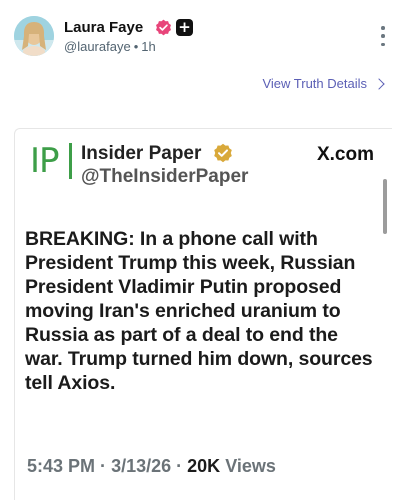  What do you see at coordinates (345, 154) in the screenshot?
I see `site-label: X.com` at bounding box center [345, 154].